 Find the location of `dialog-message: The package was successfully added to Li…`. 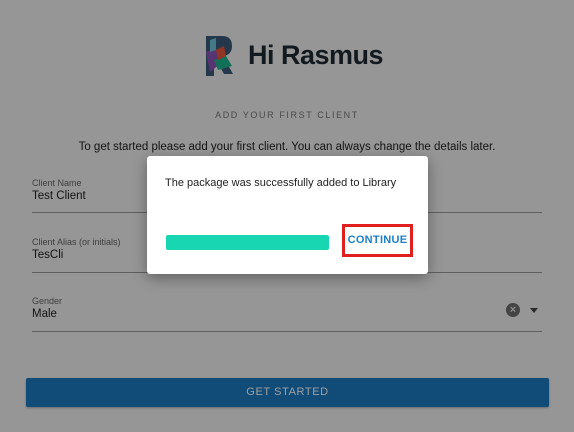

dialog-message: The package was successfully added to Li… is located at coordinates (281, 183).